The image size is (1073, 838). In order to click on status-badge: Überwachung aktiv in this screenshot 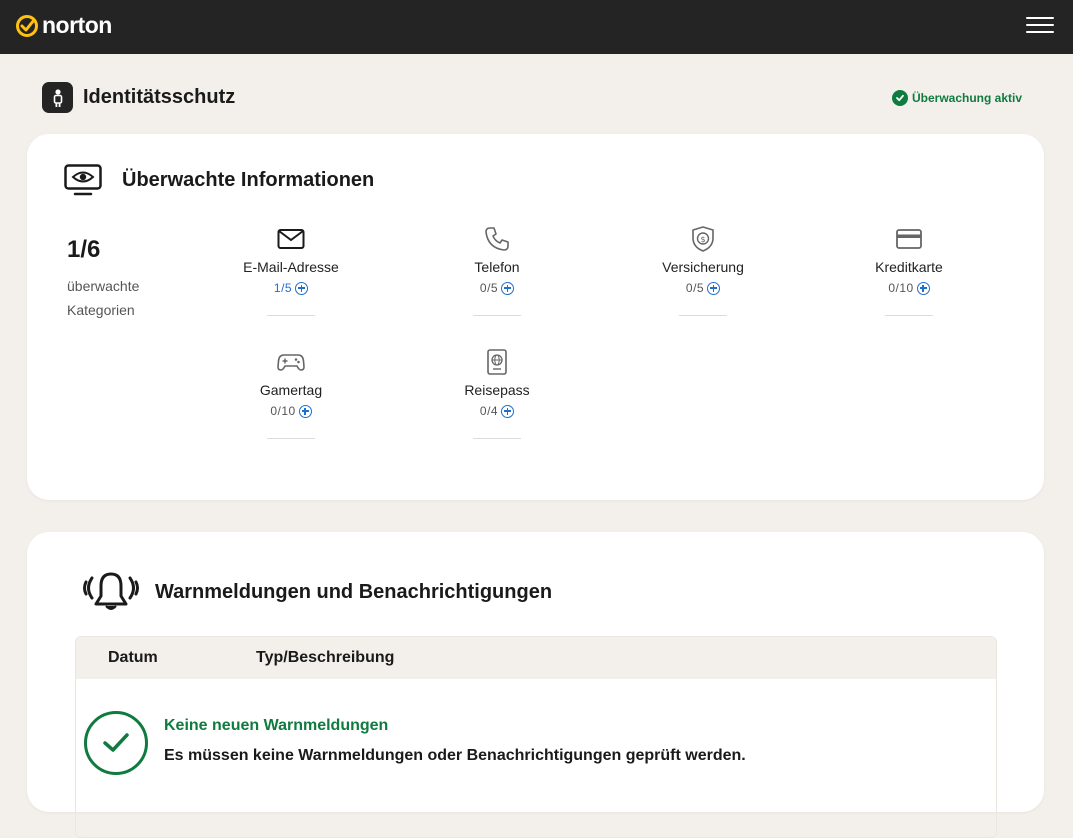, I will do `click(957, 98)`.